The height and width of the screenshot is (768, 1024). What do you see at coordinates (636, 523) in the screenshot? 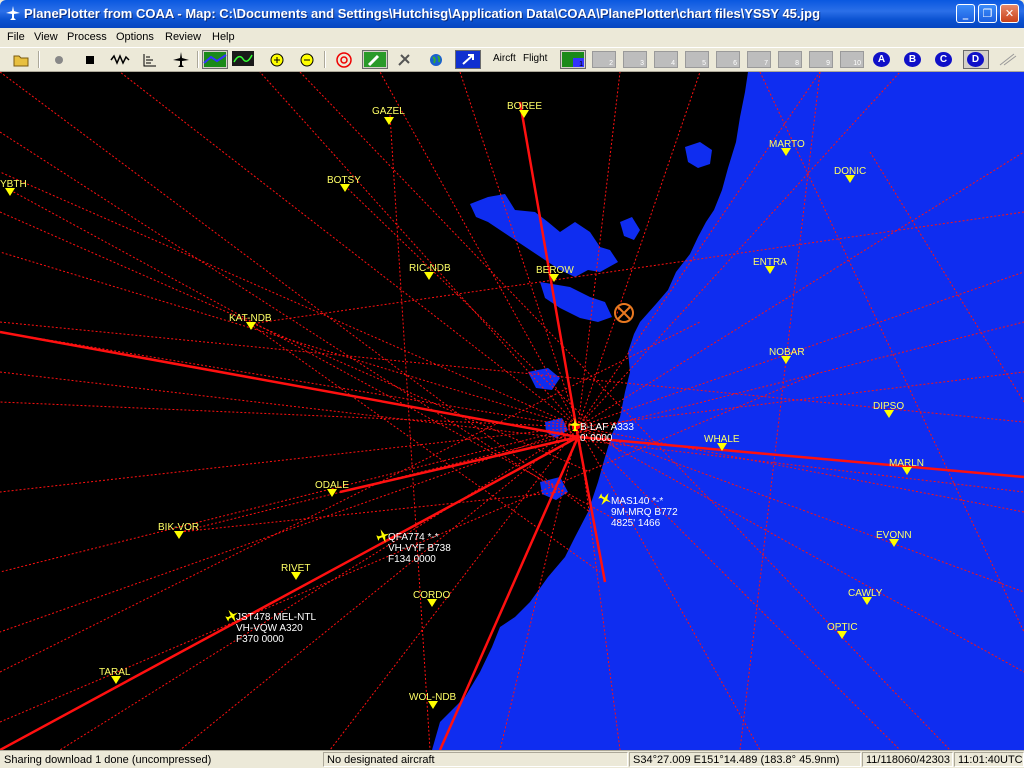
I see `aircraft-line: 4825' 1466` at bounding box center [636, 523].